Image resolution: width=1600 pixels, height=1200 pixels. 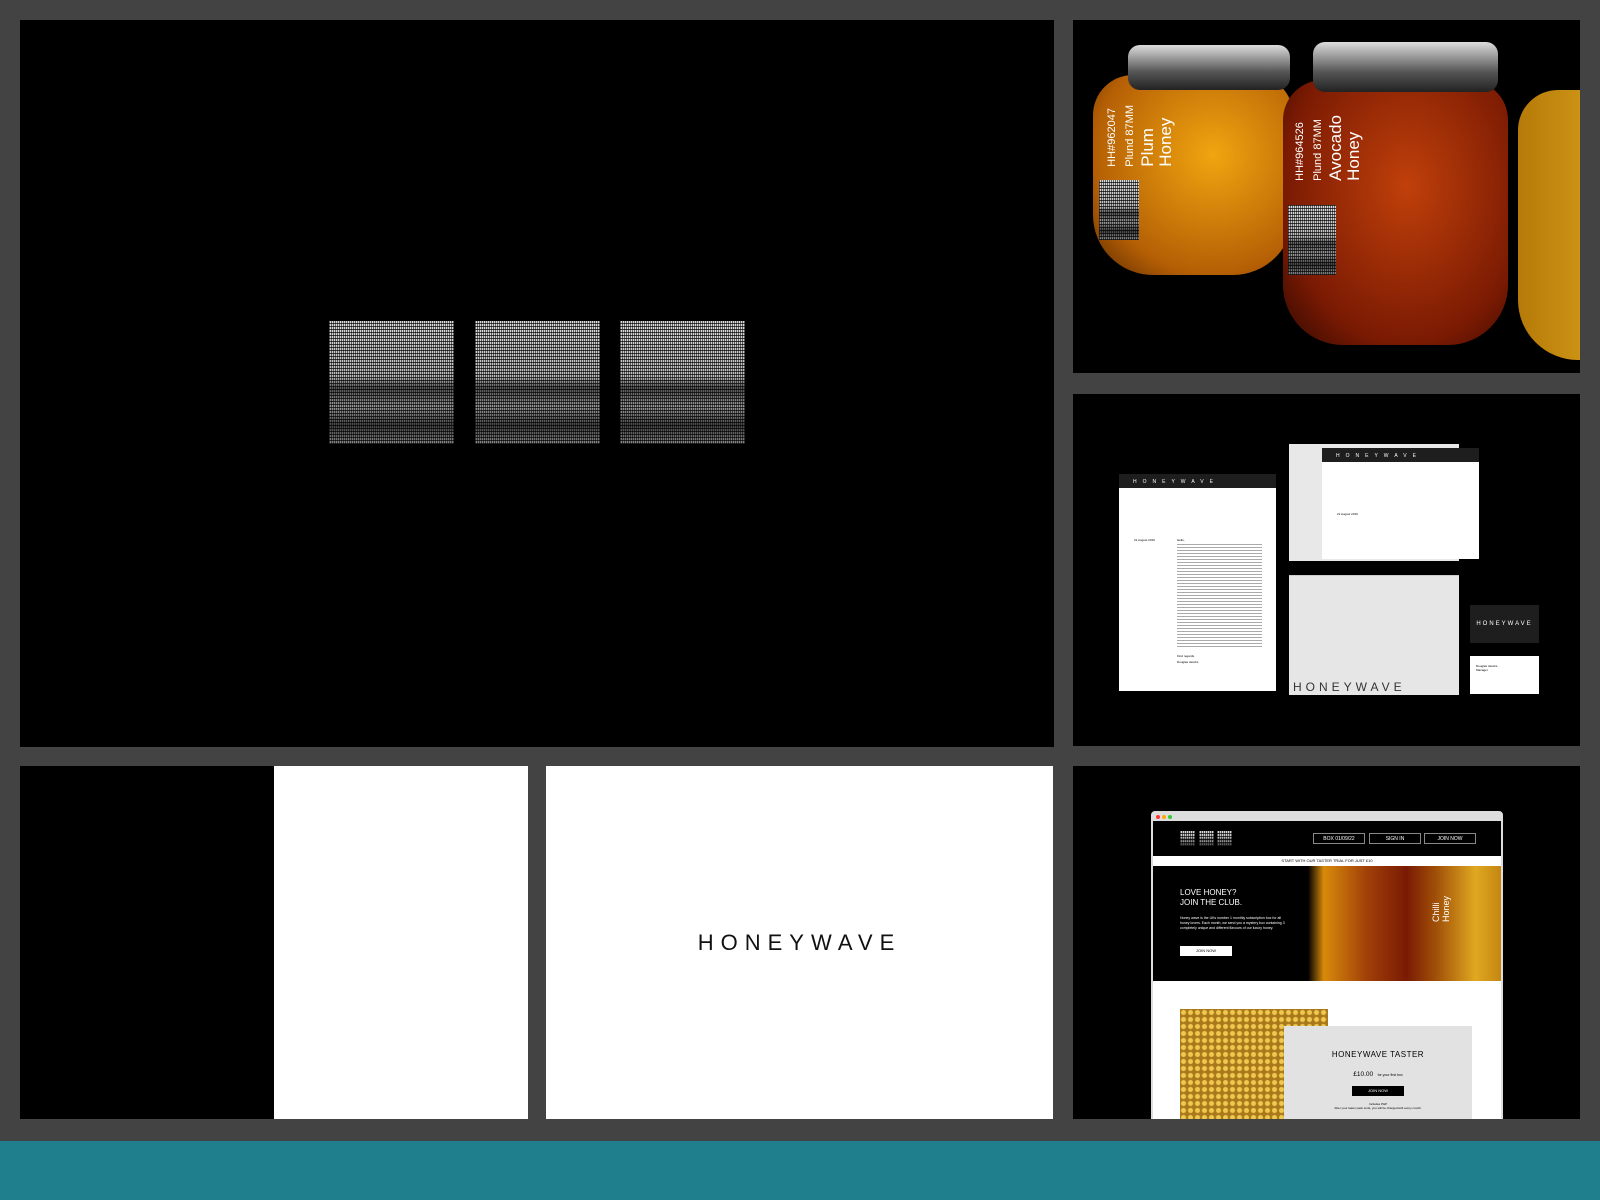 I want to click on jar-name: Plum Honey, so click(x=1156, y=142).